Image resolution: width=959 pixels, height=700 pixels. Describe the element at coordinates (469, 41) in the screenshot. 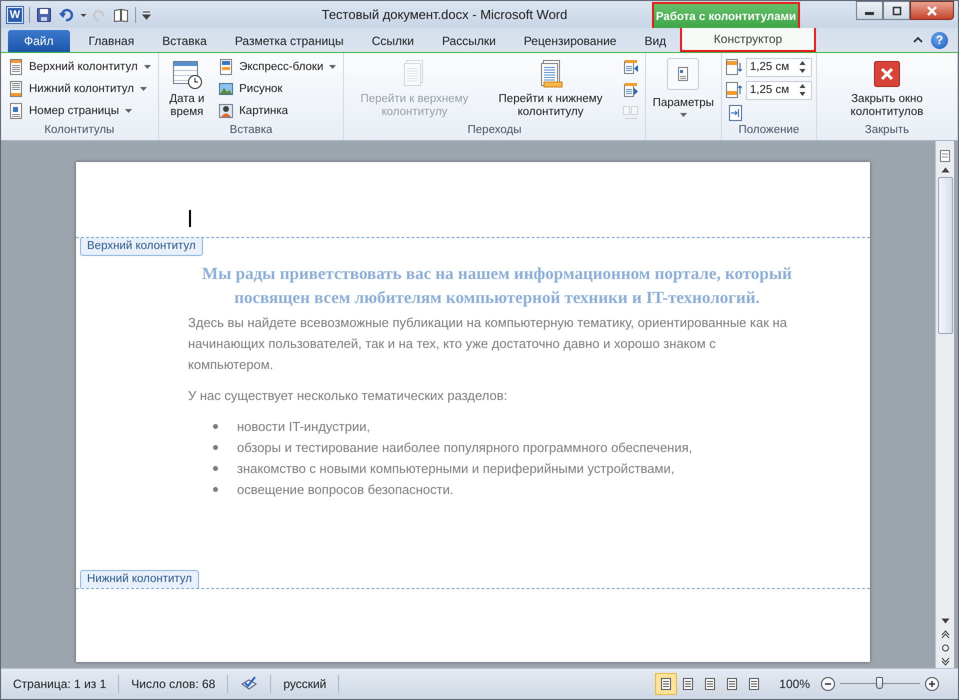

I see `ribbon-tab: Рассылки` at that location.